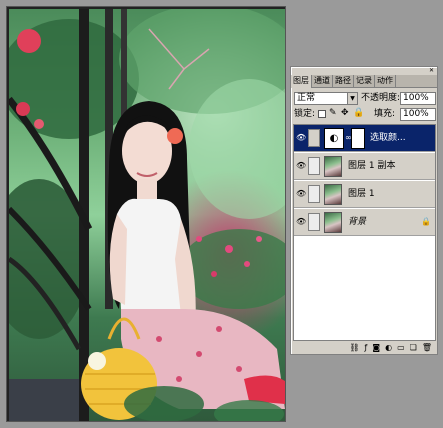 This screenshot has height=428, width=443. What do you see at coordinates (301, 81) in the screenshot?
I see `tab-layers: 图层` at bounding box center [301, 81].